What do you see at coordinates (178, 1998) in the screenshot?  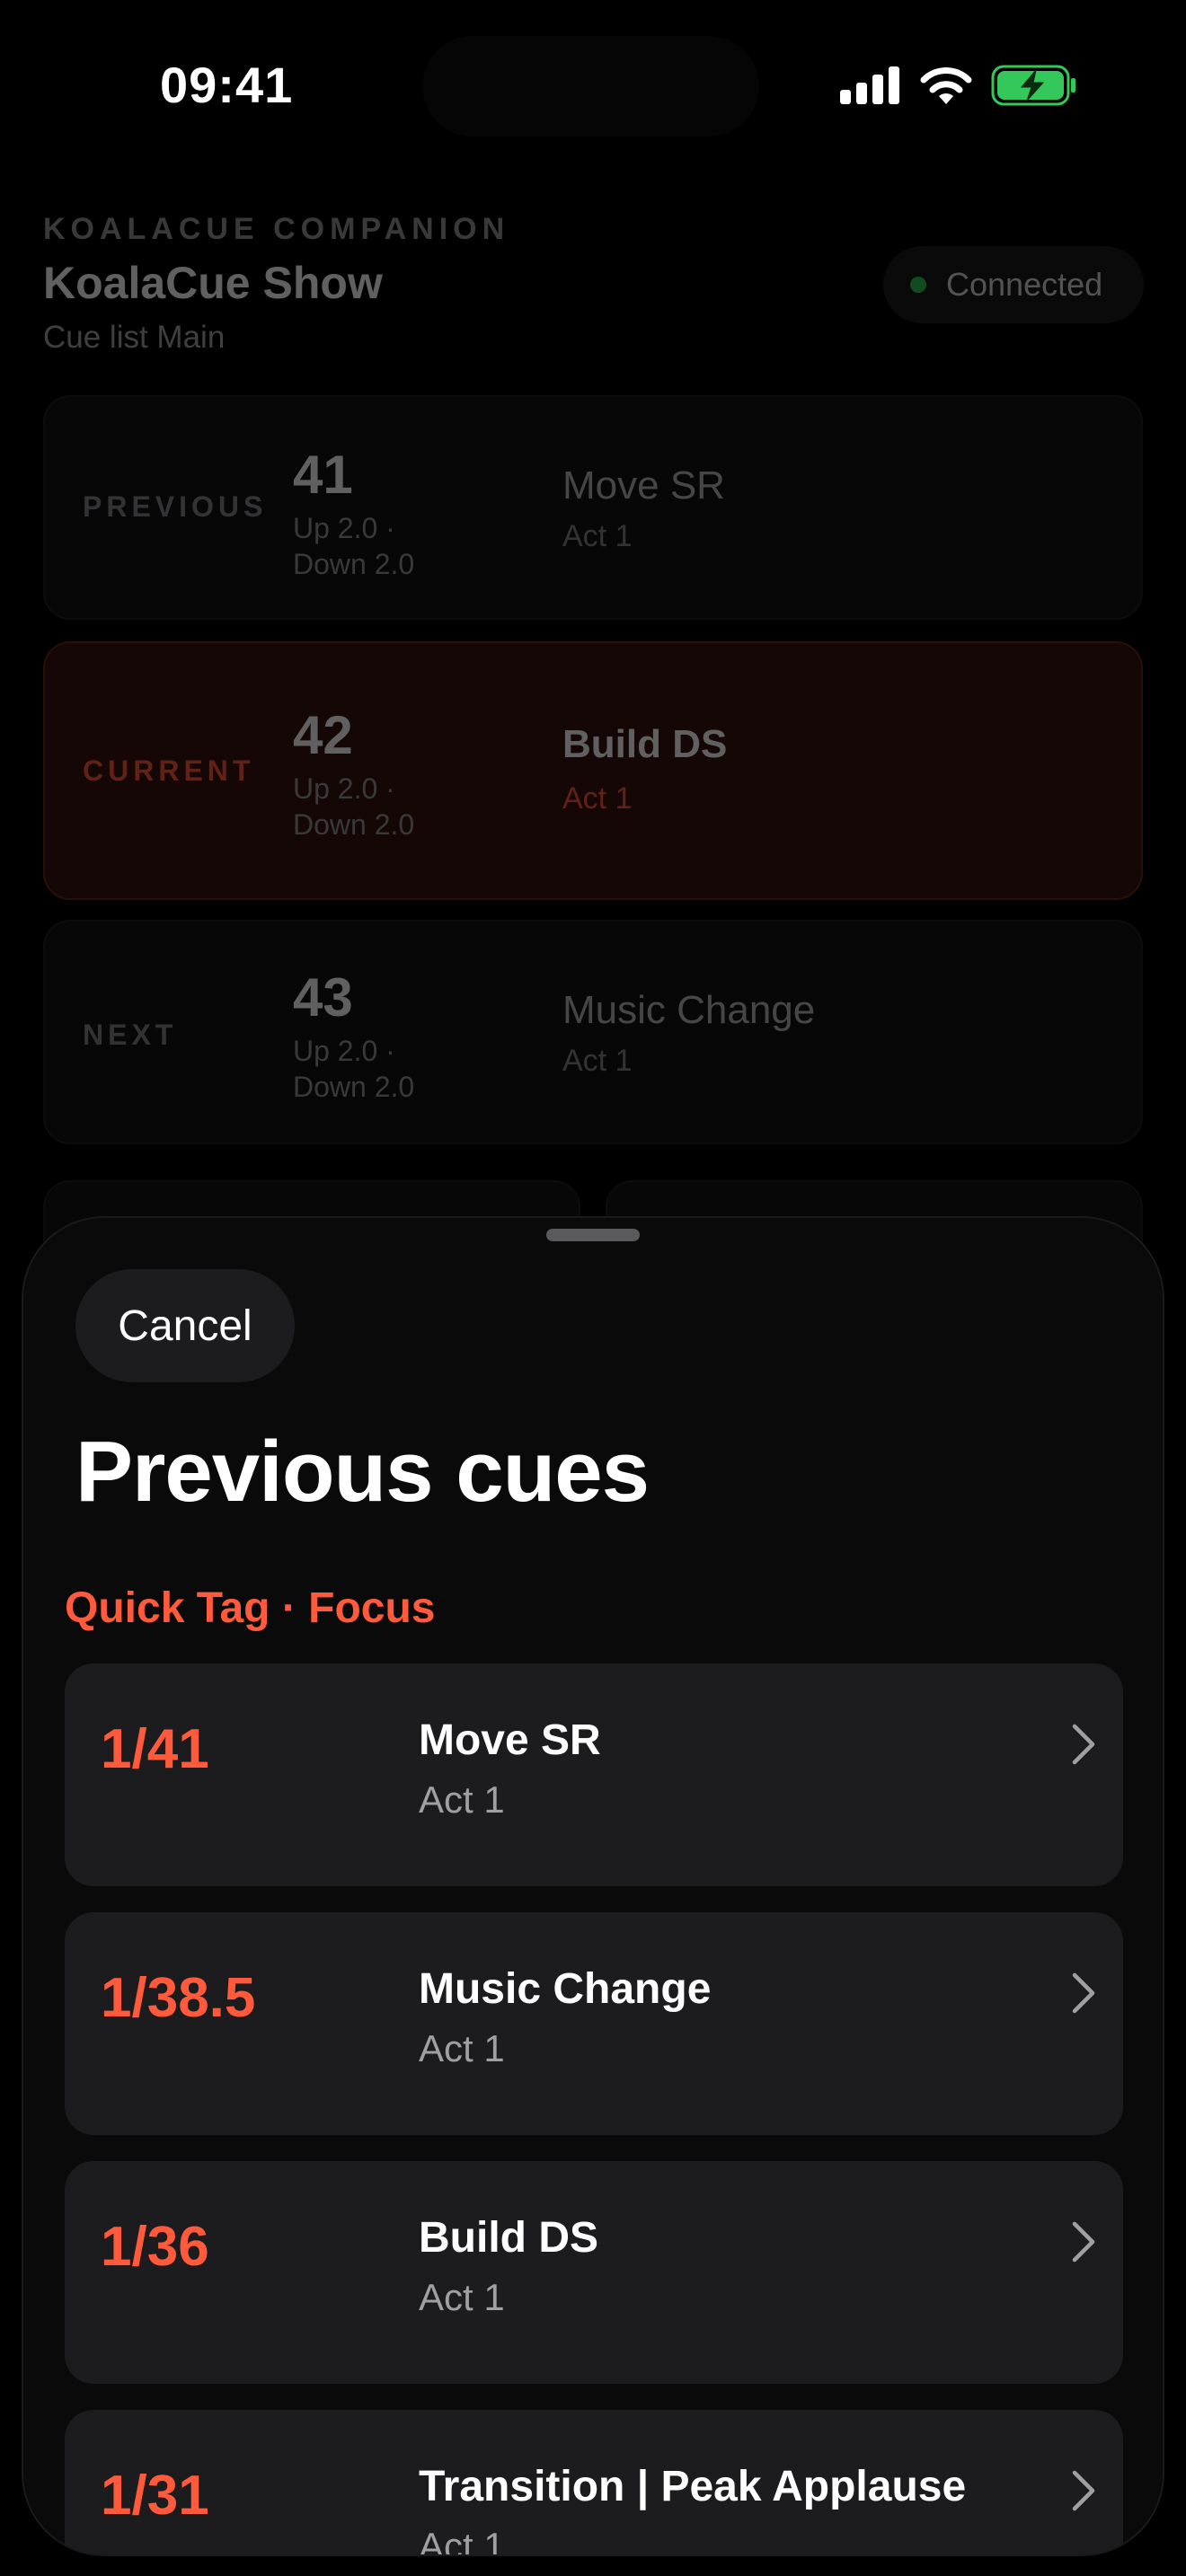 I see `row-cue-number: 1/38.5` at bounding box center [178, 1998].